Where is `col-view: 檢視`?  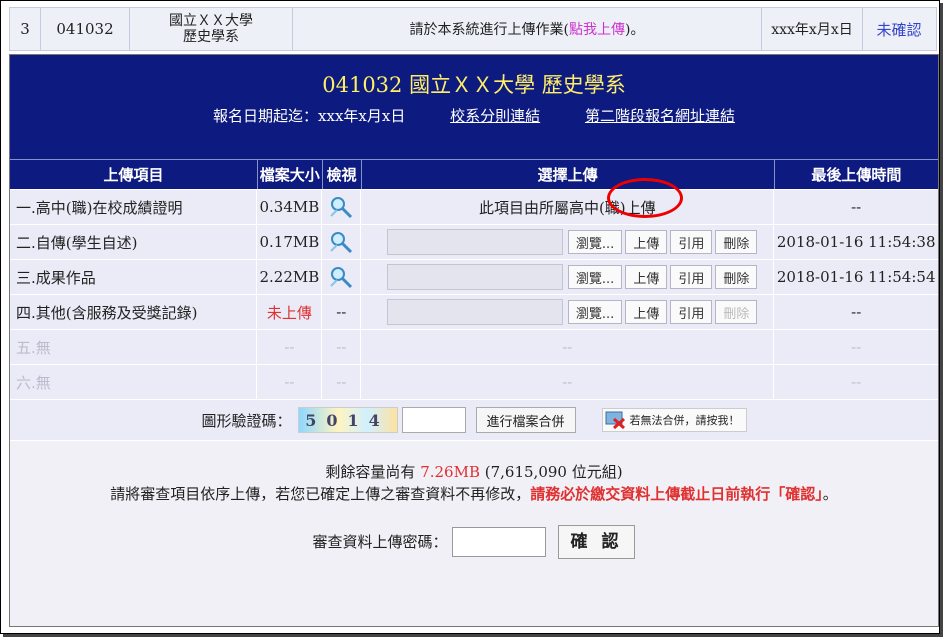 col-view: 檢視 is located at coordinates (342, 174).